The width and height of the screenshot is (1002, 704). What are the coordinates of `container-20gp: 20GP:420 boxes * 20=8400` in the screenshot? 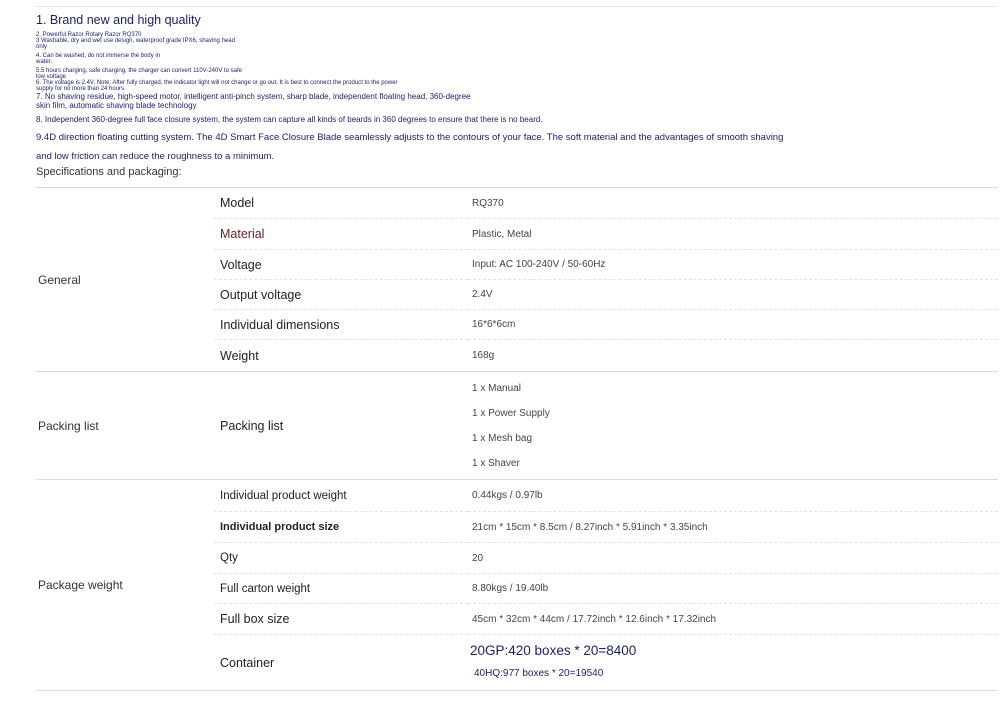 It's located at (553, 650).